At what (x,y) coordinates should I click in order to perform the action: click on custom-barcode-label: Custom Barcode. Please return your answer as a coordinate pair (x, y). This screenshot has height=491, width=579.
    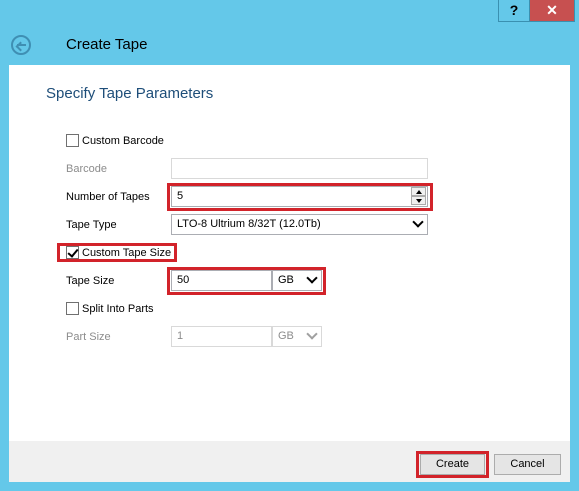
    Looking at the image, I should click on (123, 141).